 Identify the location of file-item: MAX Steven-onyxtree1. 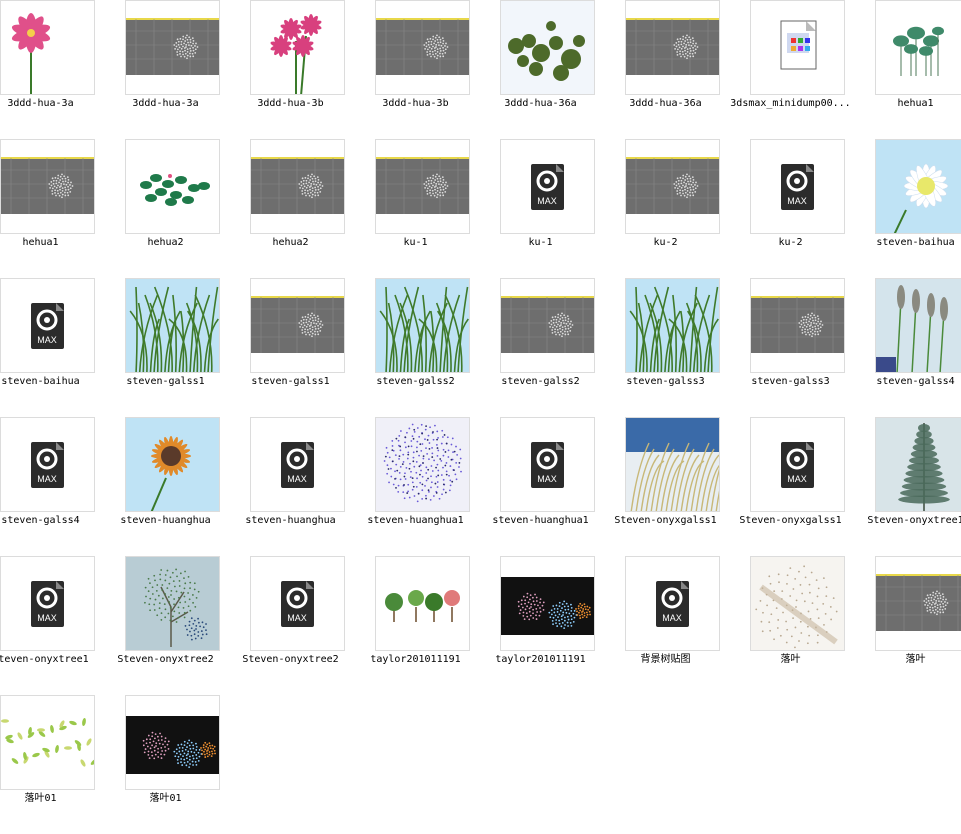
(51, 625).